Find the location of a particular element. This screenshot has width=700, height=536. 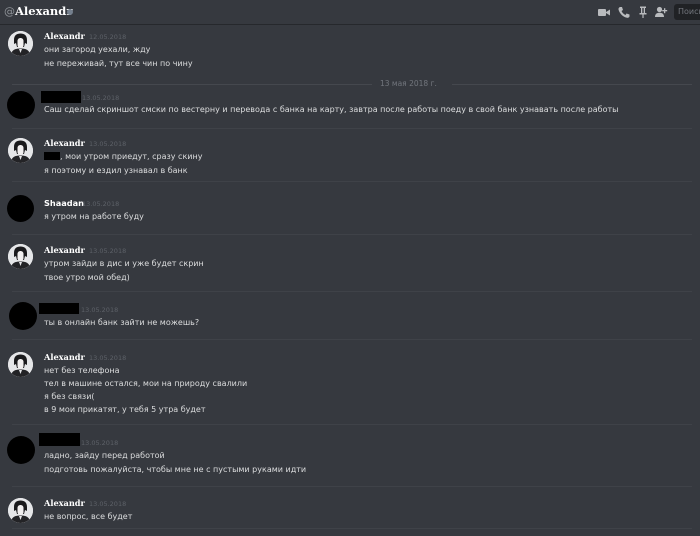

message-text: утром зайди в дис и уже будет скрин is located at coordinates (124, 263).